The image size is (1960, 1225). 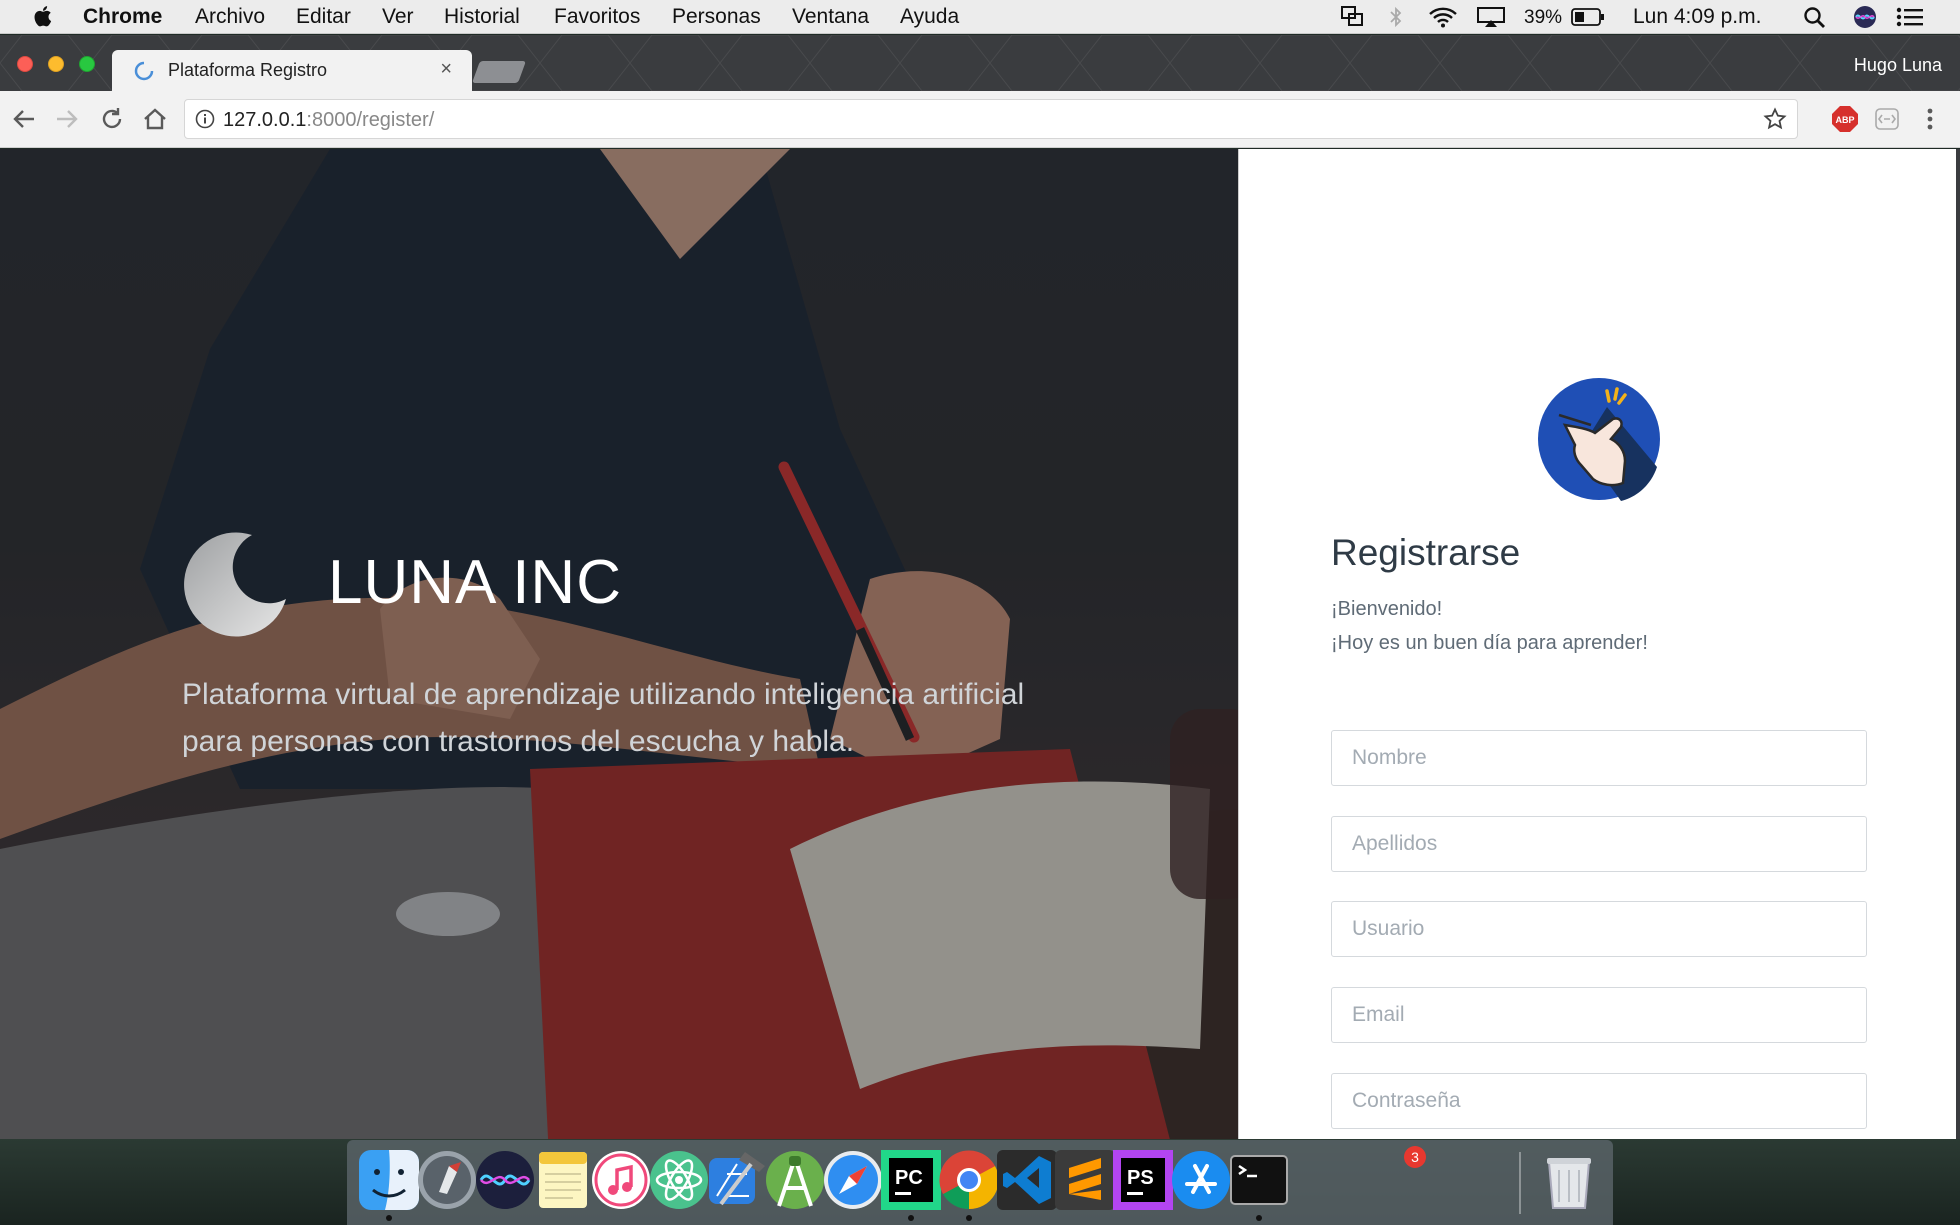 I want to click on email-input, so click(x=1599, y=1015).